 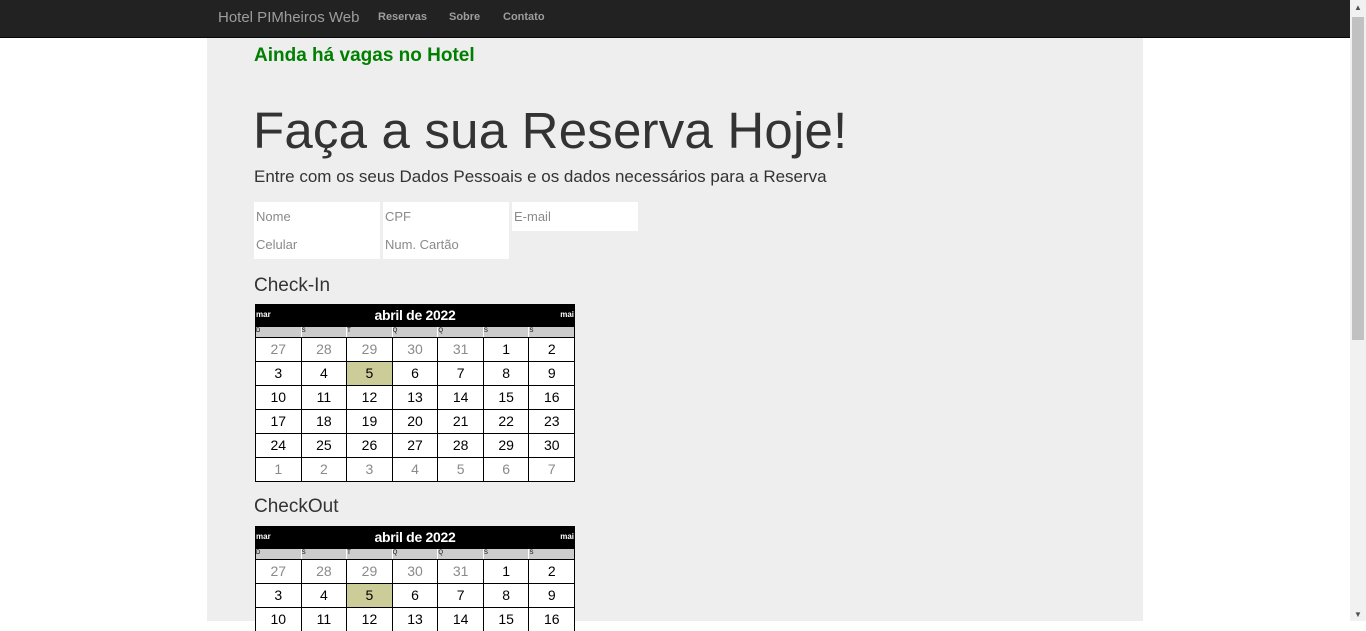 What do you see at coordinates (575, 216) in the screenshot?
I see `email-input` at bounding box center [575, 216].